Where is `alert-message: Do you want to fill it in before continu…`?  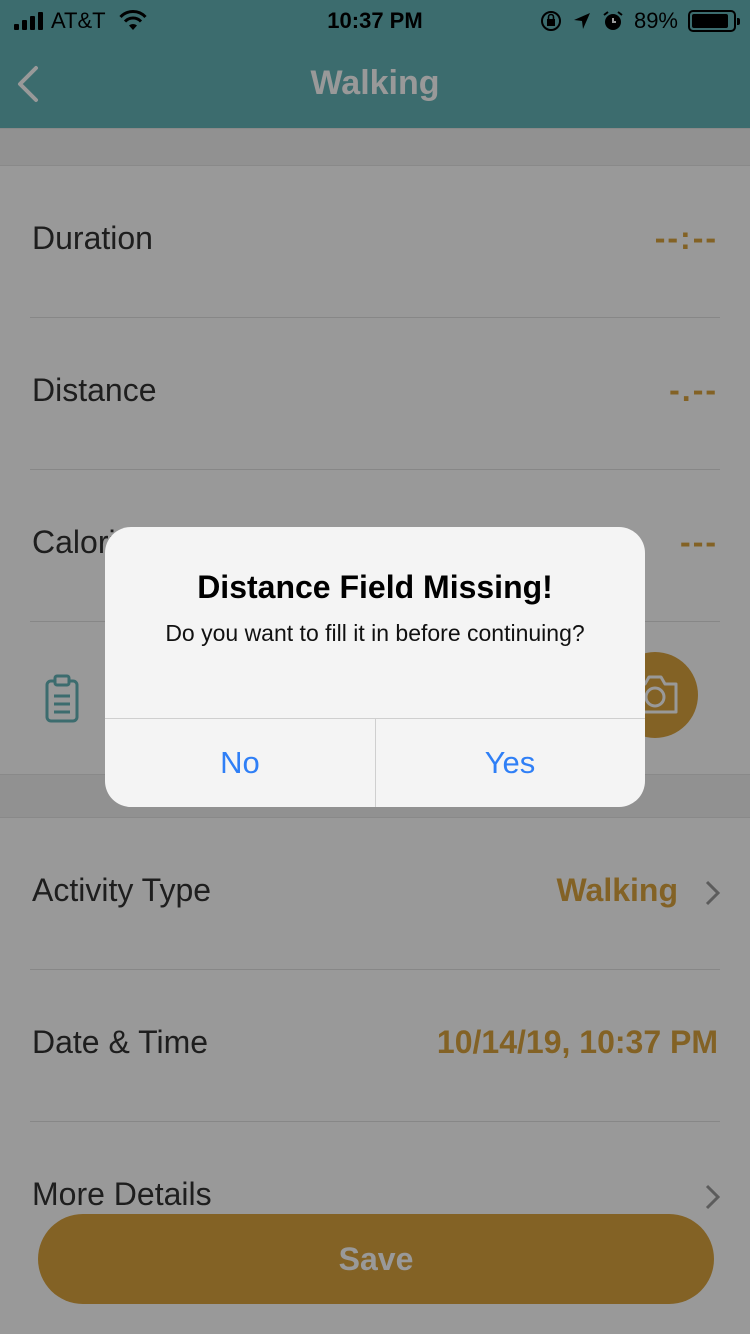
alert-message: Do you want to fill it in before continu… is located at coordinates (375, 633).